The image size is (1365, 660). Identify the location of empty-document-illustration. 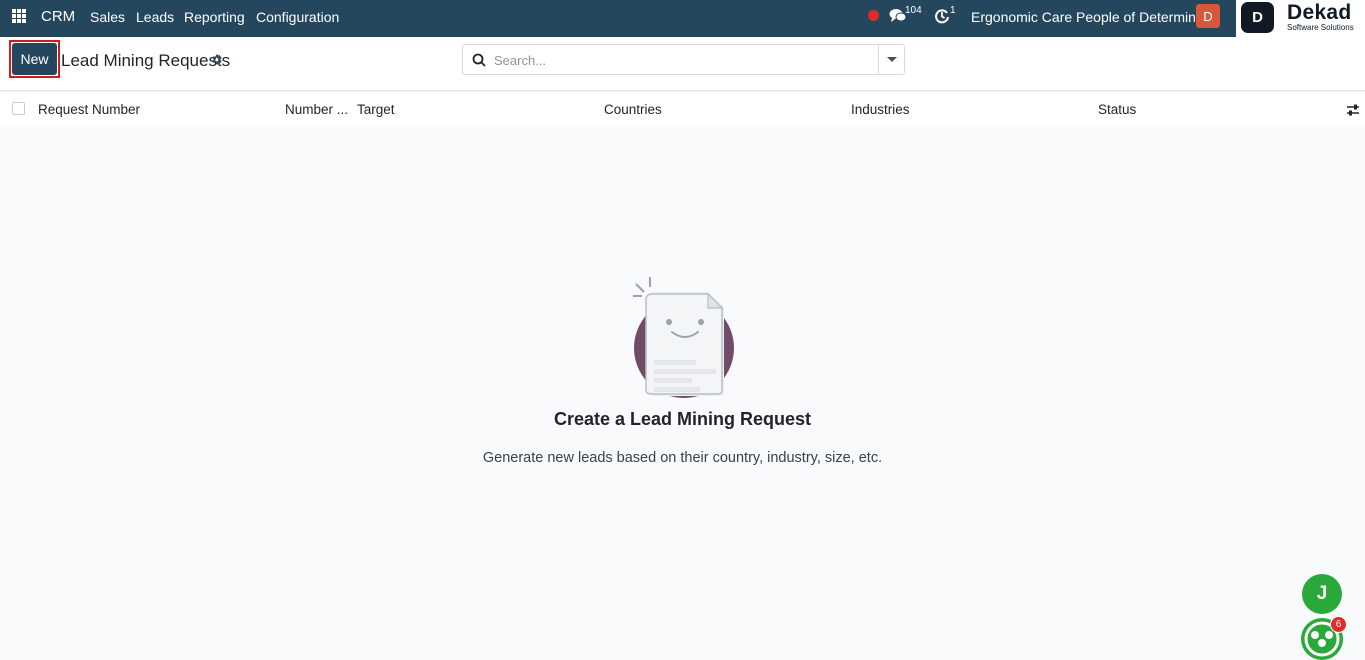
(684, 340).